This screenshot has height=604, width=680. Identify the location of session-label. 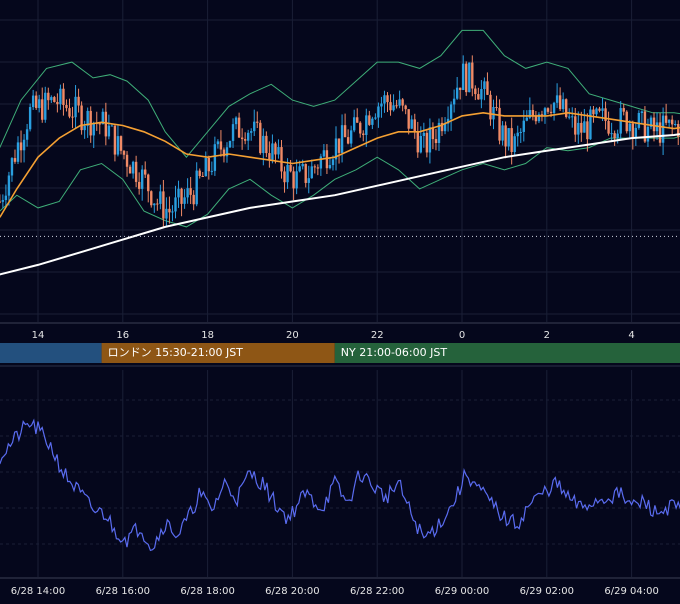
(51, 353).